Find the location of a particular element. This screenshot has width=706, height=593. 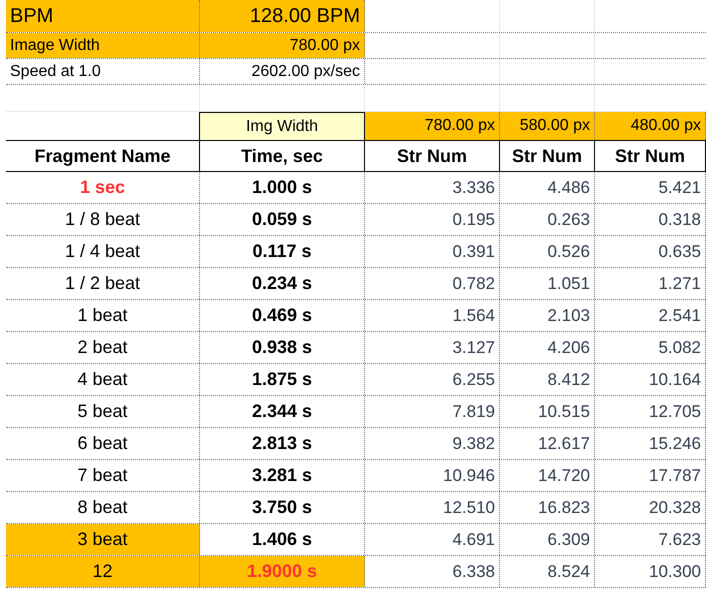

table-cell: 4.206 is located at coordinates (547, 347).